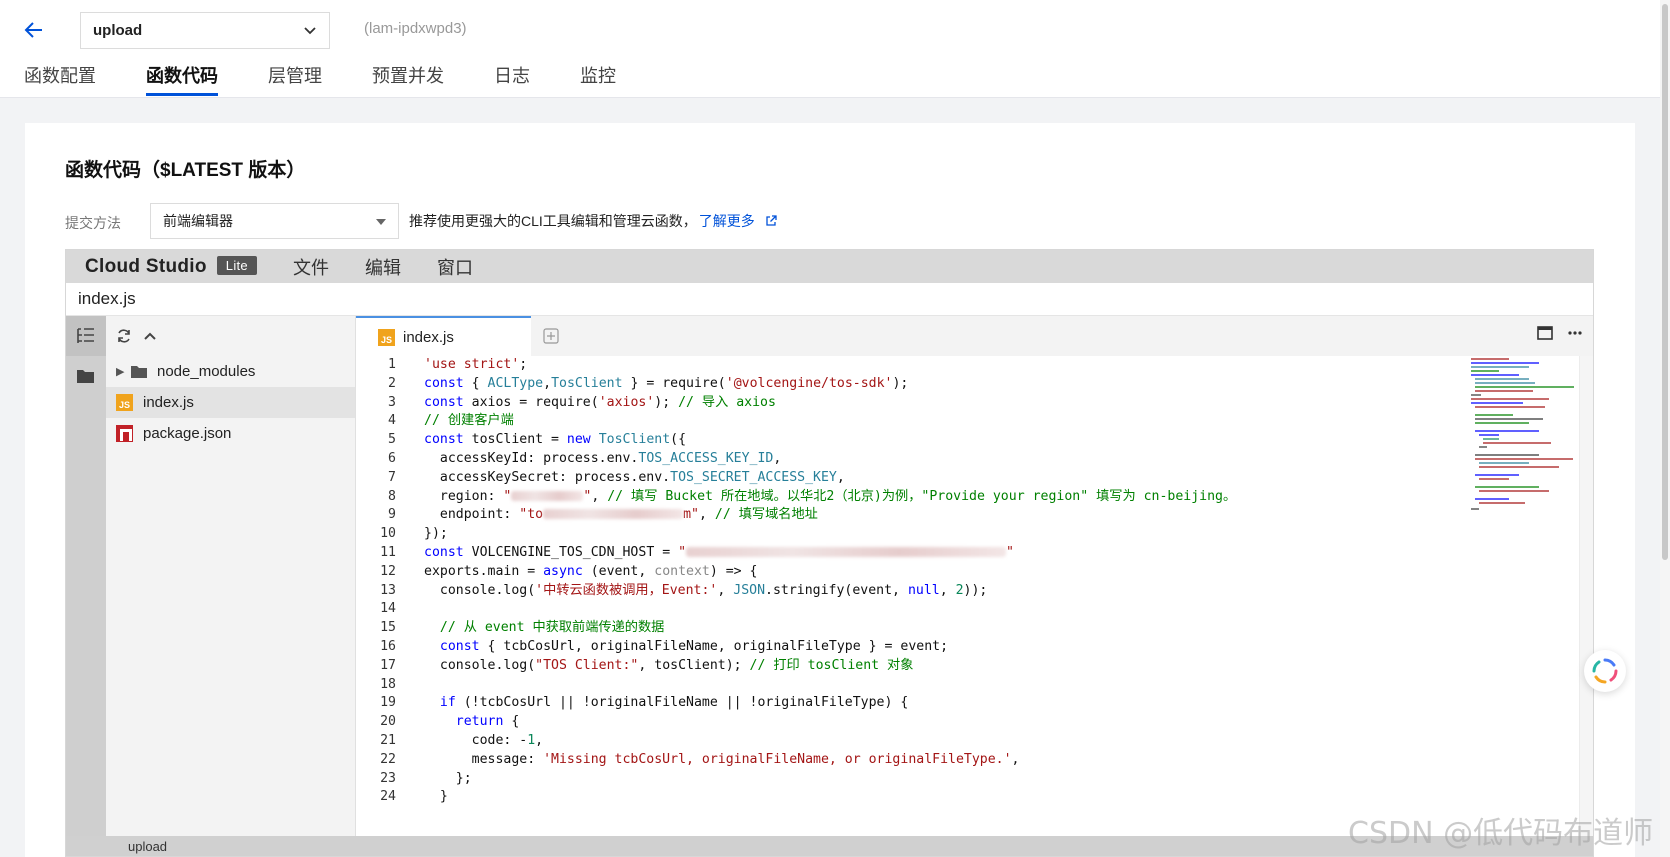 The width and height of the screenshot is (1670, 857). Describe the element at coordinates (86, 586) in the screenshot. I see `activity-bar` at that location.